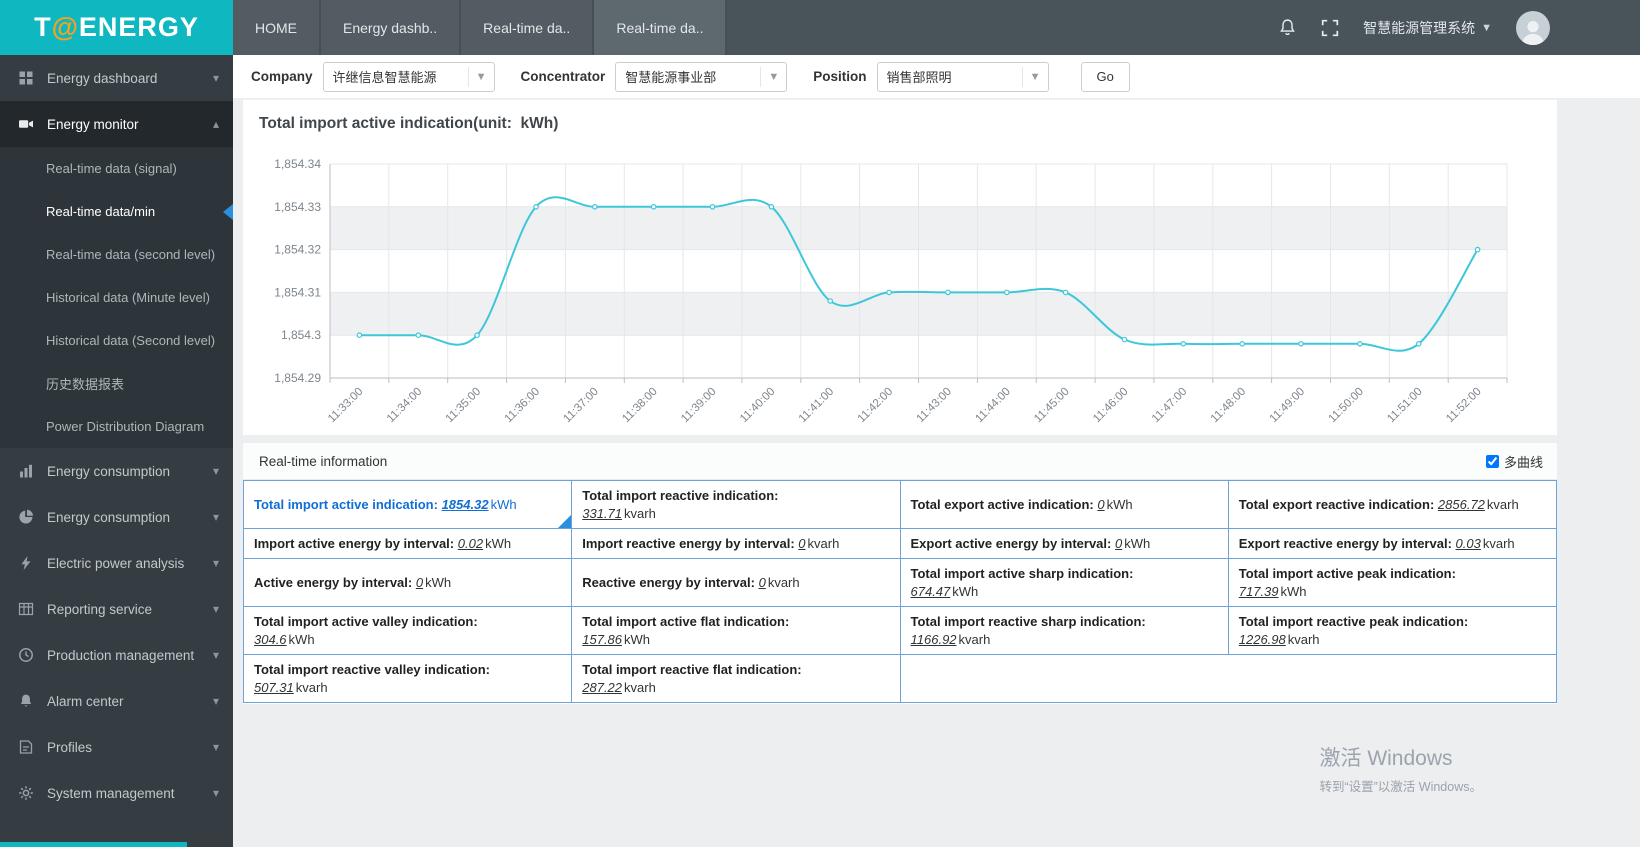 Image resolution: width=1640 pixels, height=847 pixels. Describe the element at coordinates (1461, 504) in the screenshot. I see `metric-value: 2856.72` at that location.